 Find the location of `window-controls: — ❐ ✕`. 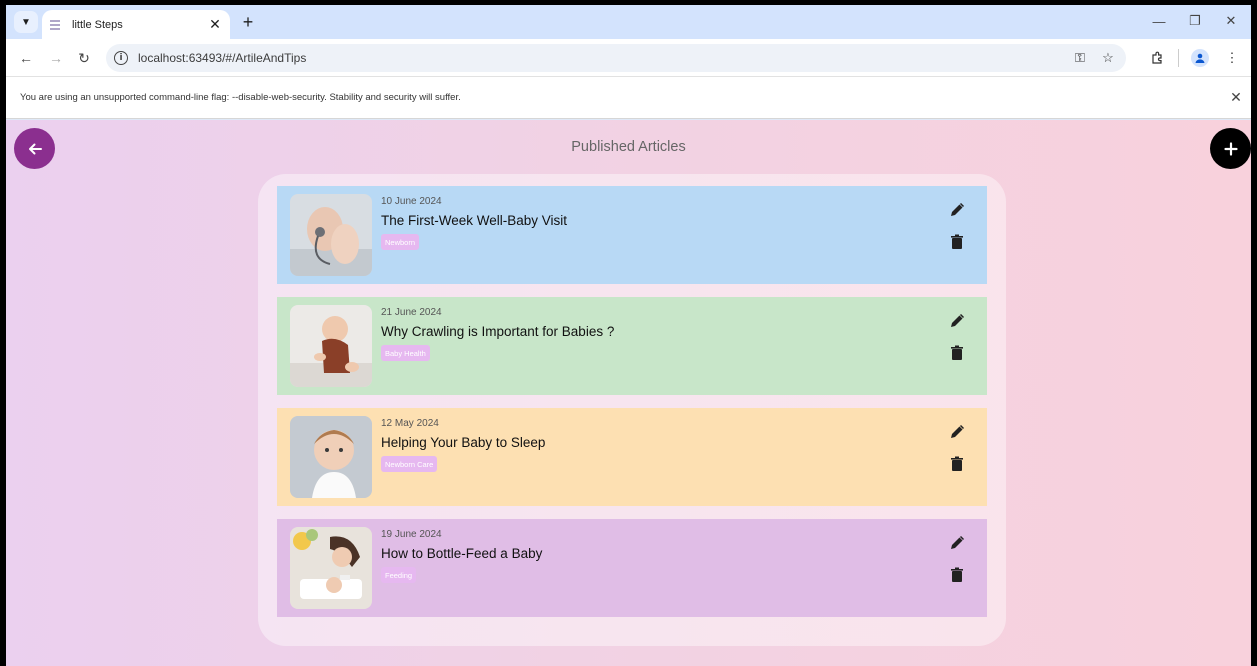

window-controls: — ❐ ✕ is located at coordinates (1195, 21).